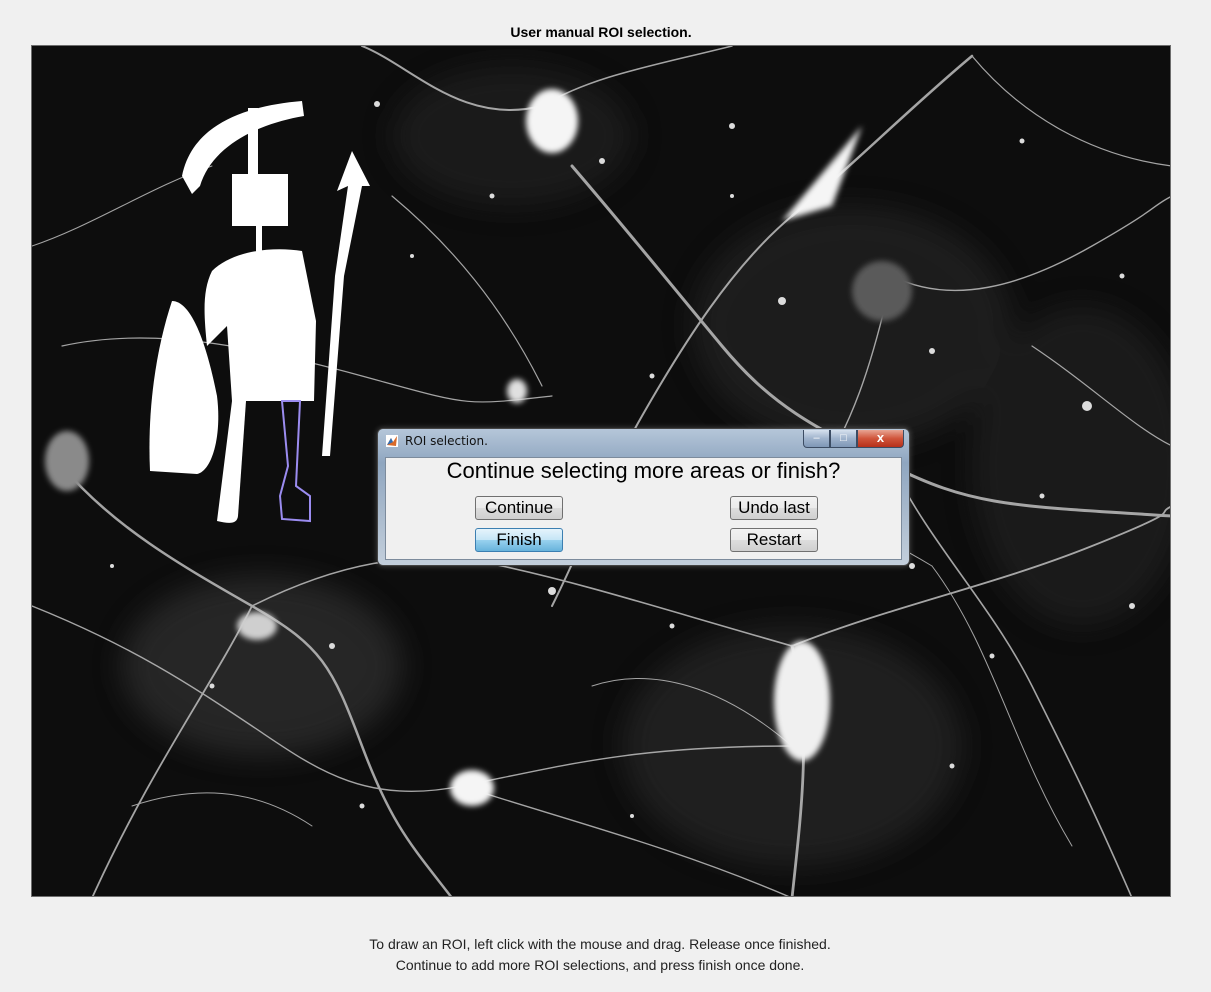 The image size is (1211, 992). Describe the element at coordinates (774, 508) in the screenshot. I see `undo-last-button: Undo last` at that location.